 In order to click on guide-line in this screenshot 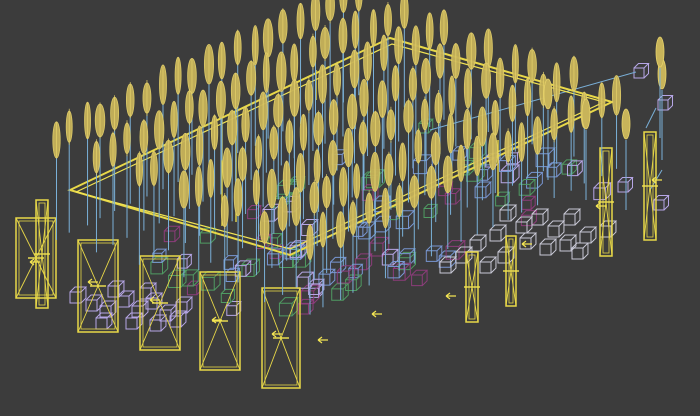, I will do `click(651, 118)`.